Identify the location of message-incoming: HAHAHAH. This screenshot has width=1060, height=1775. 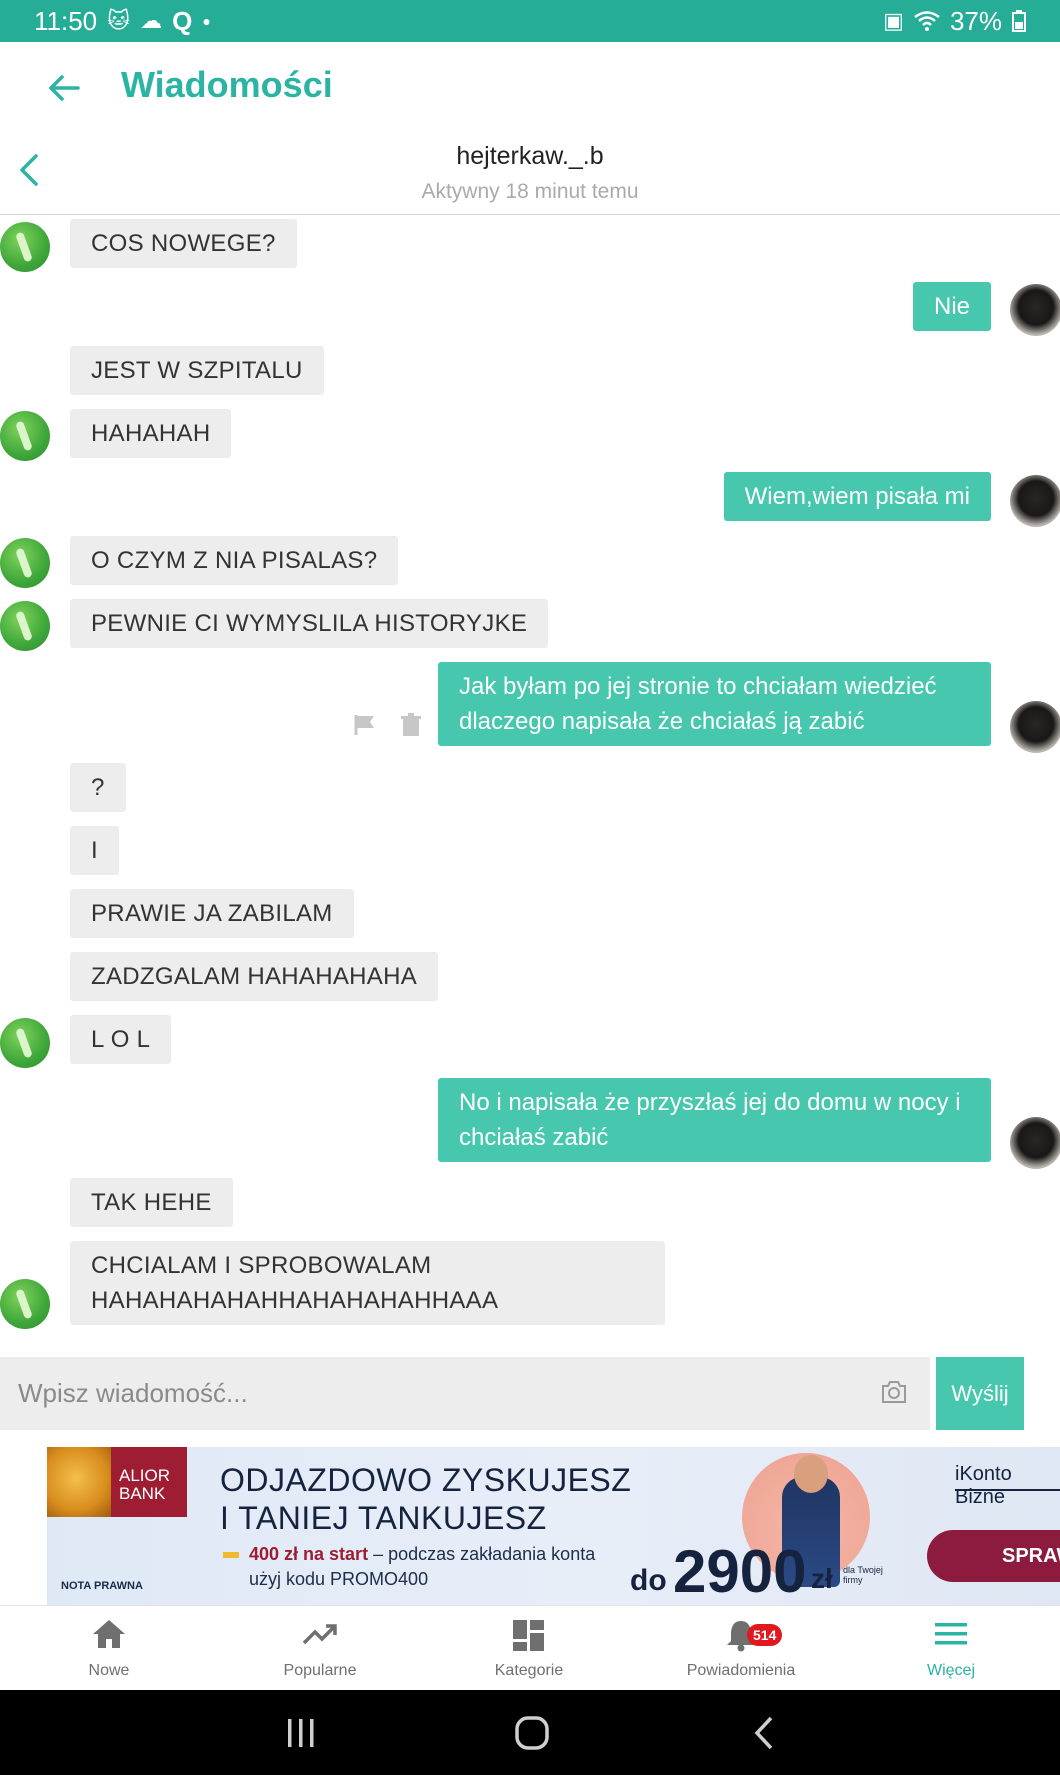
(151, 433).